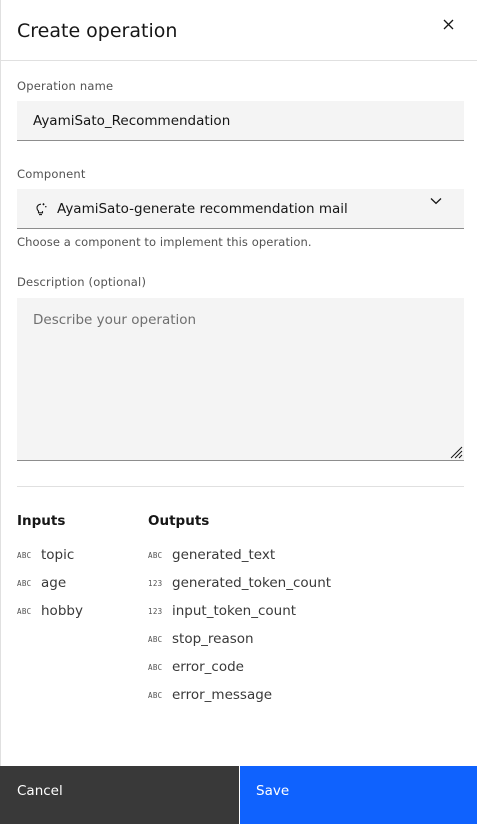 This screenshot has height=824, width=477. What do you see at coordinates (240, 121) in the screenshot?
I see `operation-name-field: AyamiSato_Recommendation` at bounding box center [240, 121].